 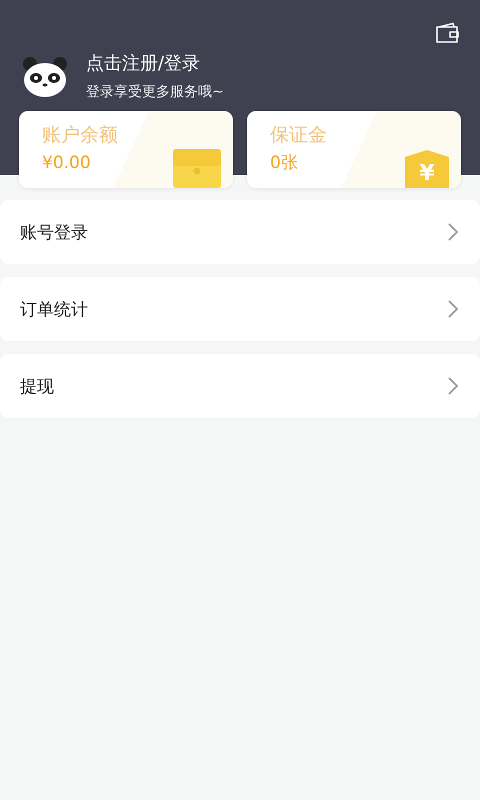 What do you see at coordinates (240, 232) in the screenshot?
I see `menu-item: 账号登录` at bounding box center [240, 232].